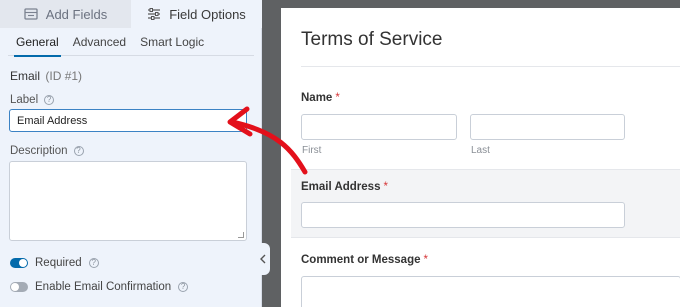  What do you see at coordinates (320, 98) in the screenshot?
I see `name-field-label: Name *` at bounding box center [320, 98].